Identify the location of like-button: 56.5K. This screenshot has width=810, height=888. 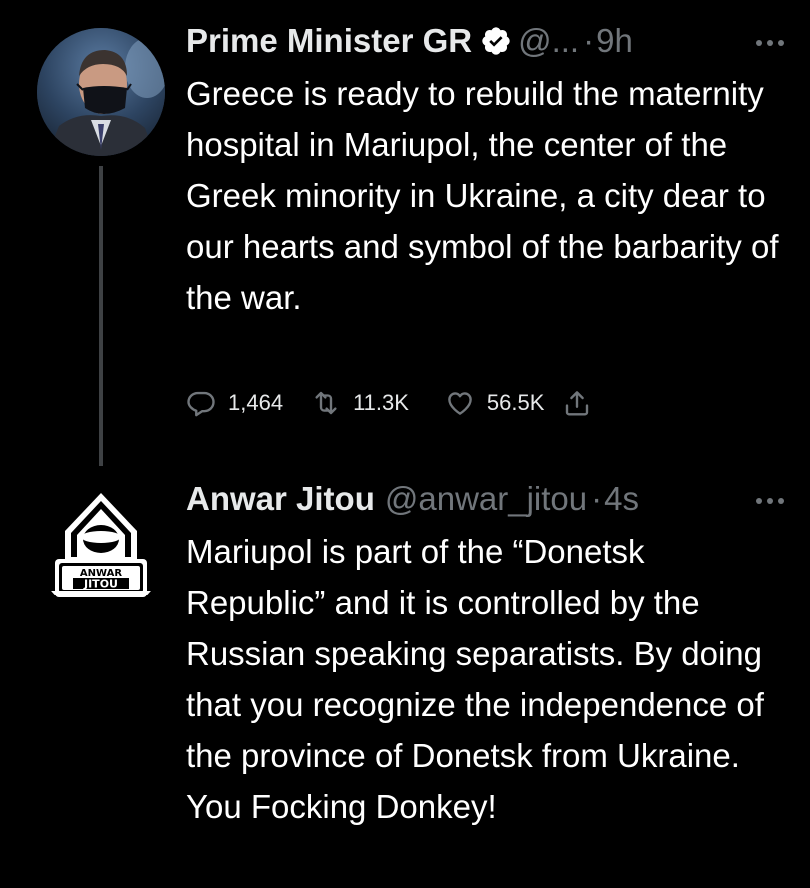
(495, 403).